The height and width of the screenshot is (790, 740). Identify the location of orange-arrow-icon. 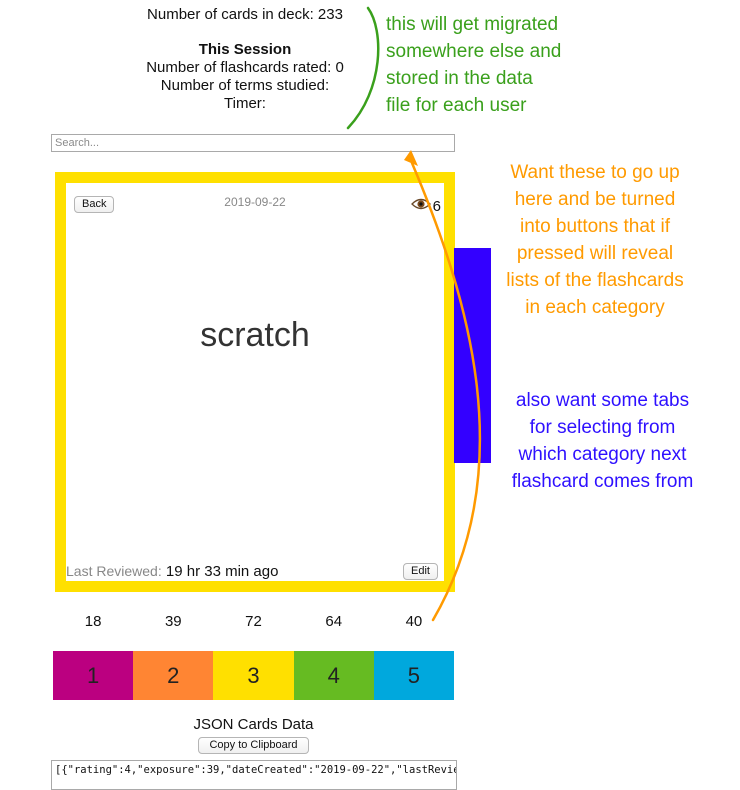
(446, 391).